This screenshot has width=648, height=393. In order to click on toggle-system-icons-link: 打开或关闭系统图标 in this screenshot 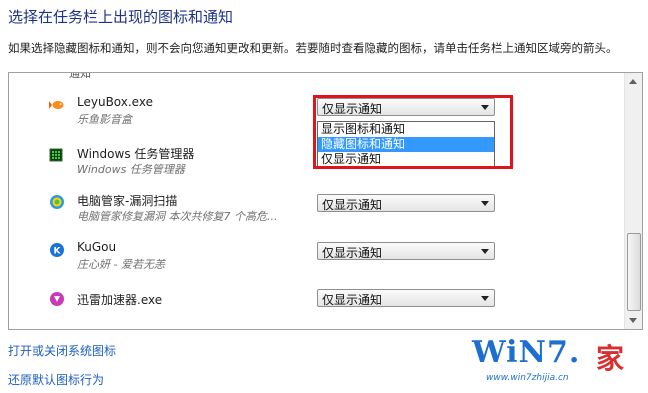, I will do `click(62, 350)`.